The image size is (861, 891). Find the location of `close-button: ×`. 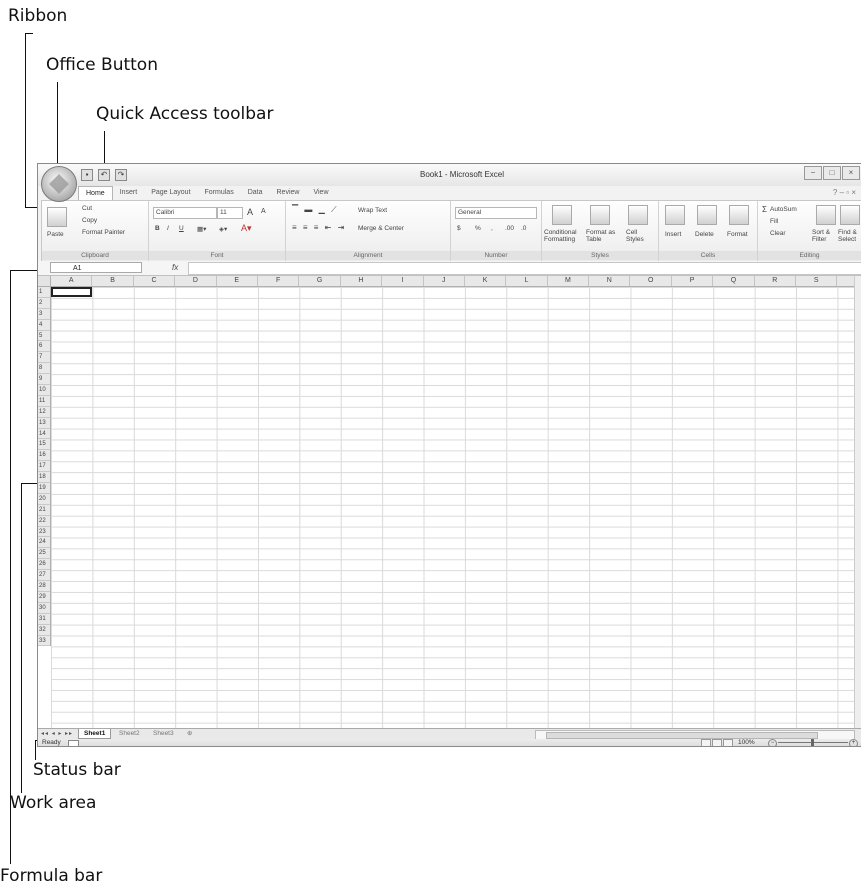

close-button: × is located at coordinates (851, 173).